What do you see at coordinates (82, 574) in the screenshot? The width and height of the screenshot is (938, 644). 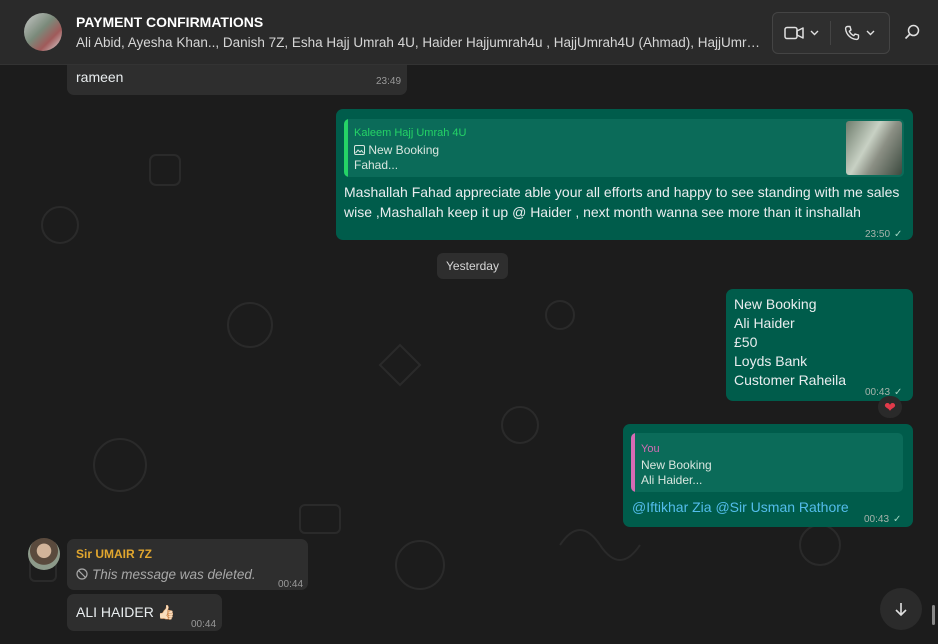 I see `blocked-icon` at bounding box center [82, 574].